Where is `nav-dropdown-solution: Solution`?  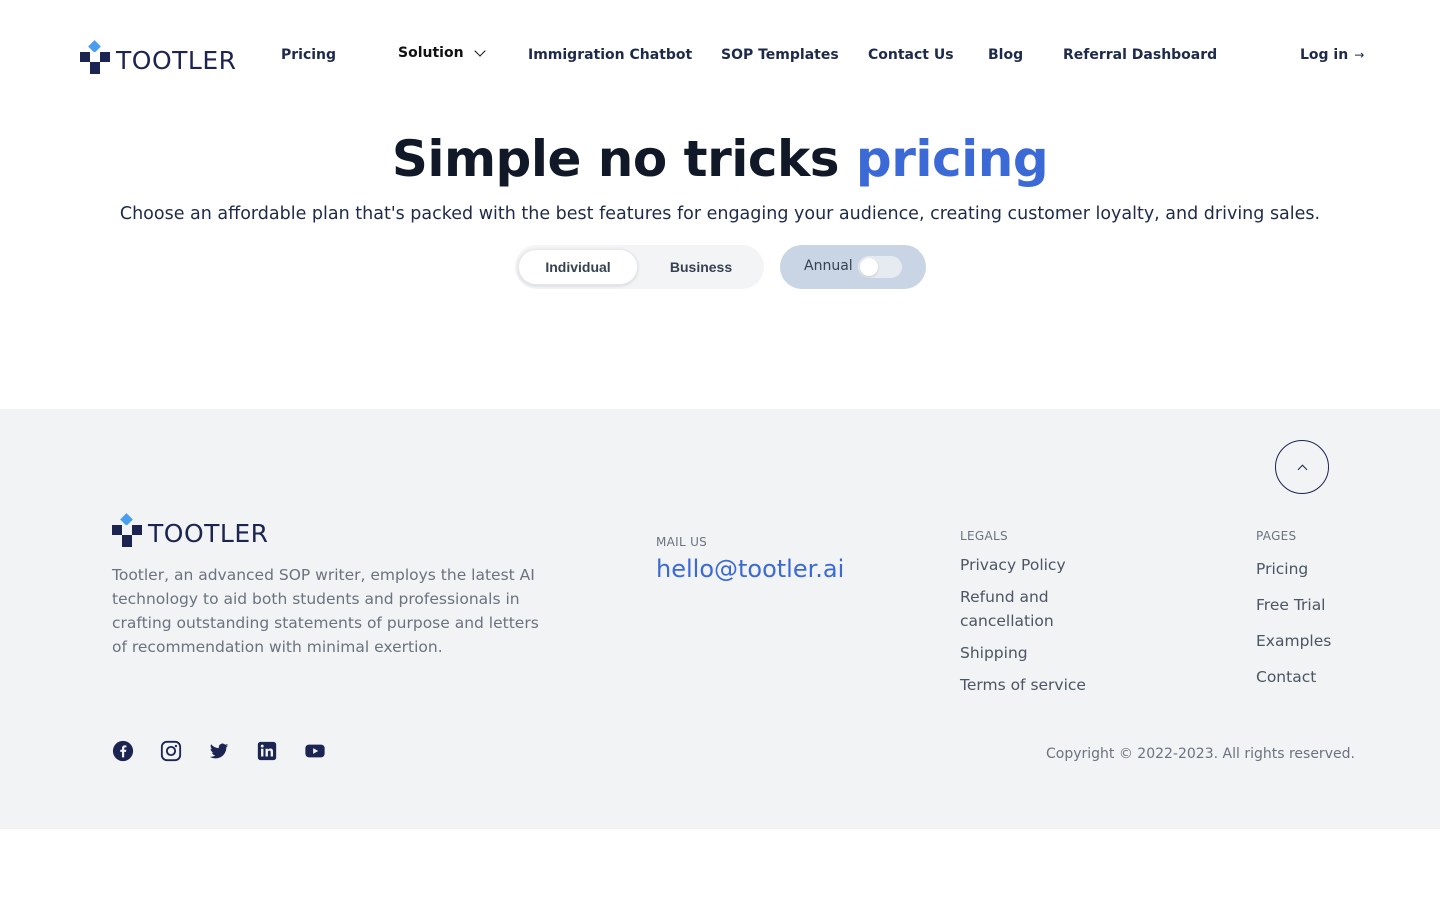
nav-dropdown-solution: Solution is located at coordinates (442, 52).